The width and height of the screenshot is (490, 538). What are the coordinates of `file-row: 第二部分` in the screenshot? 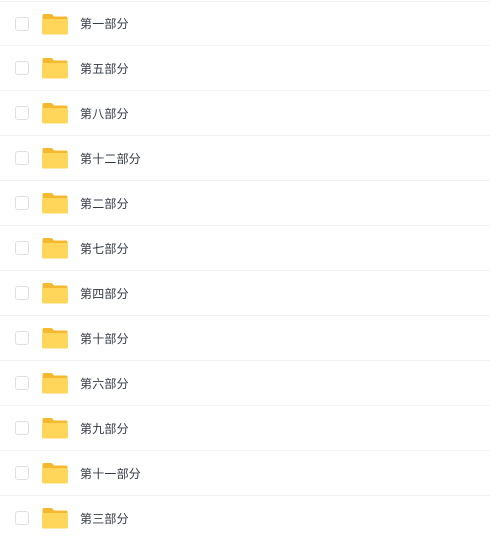 It's located at (245, 203).